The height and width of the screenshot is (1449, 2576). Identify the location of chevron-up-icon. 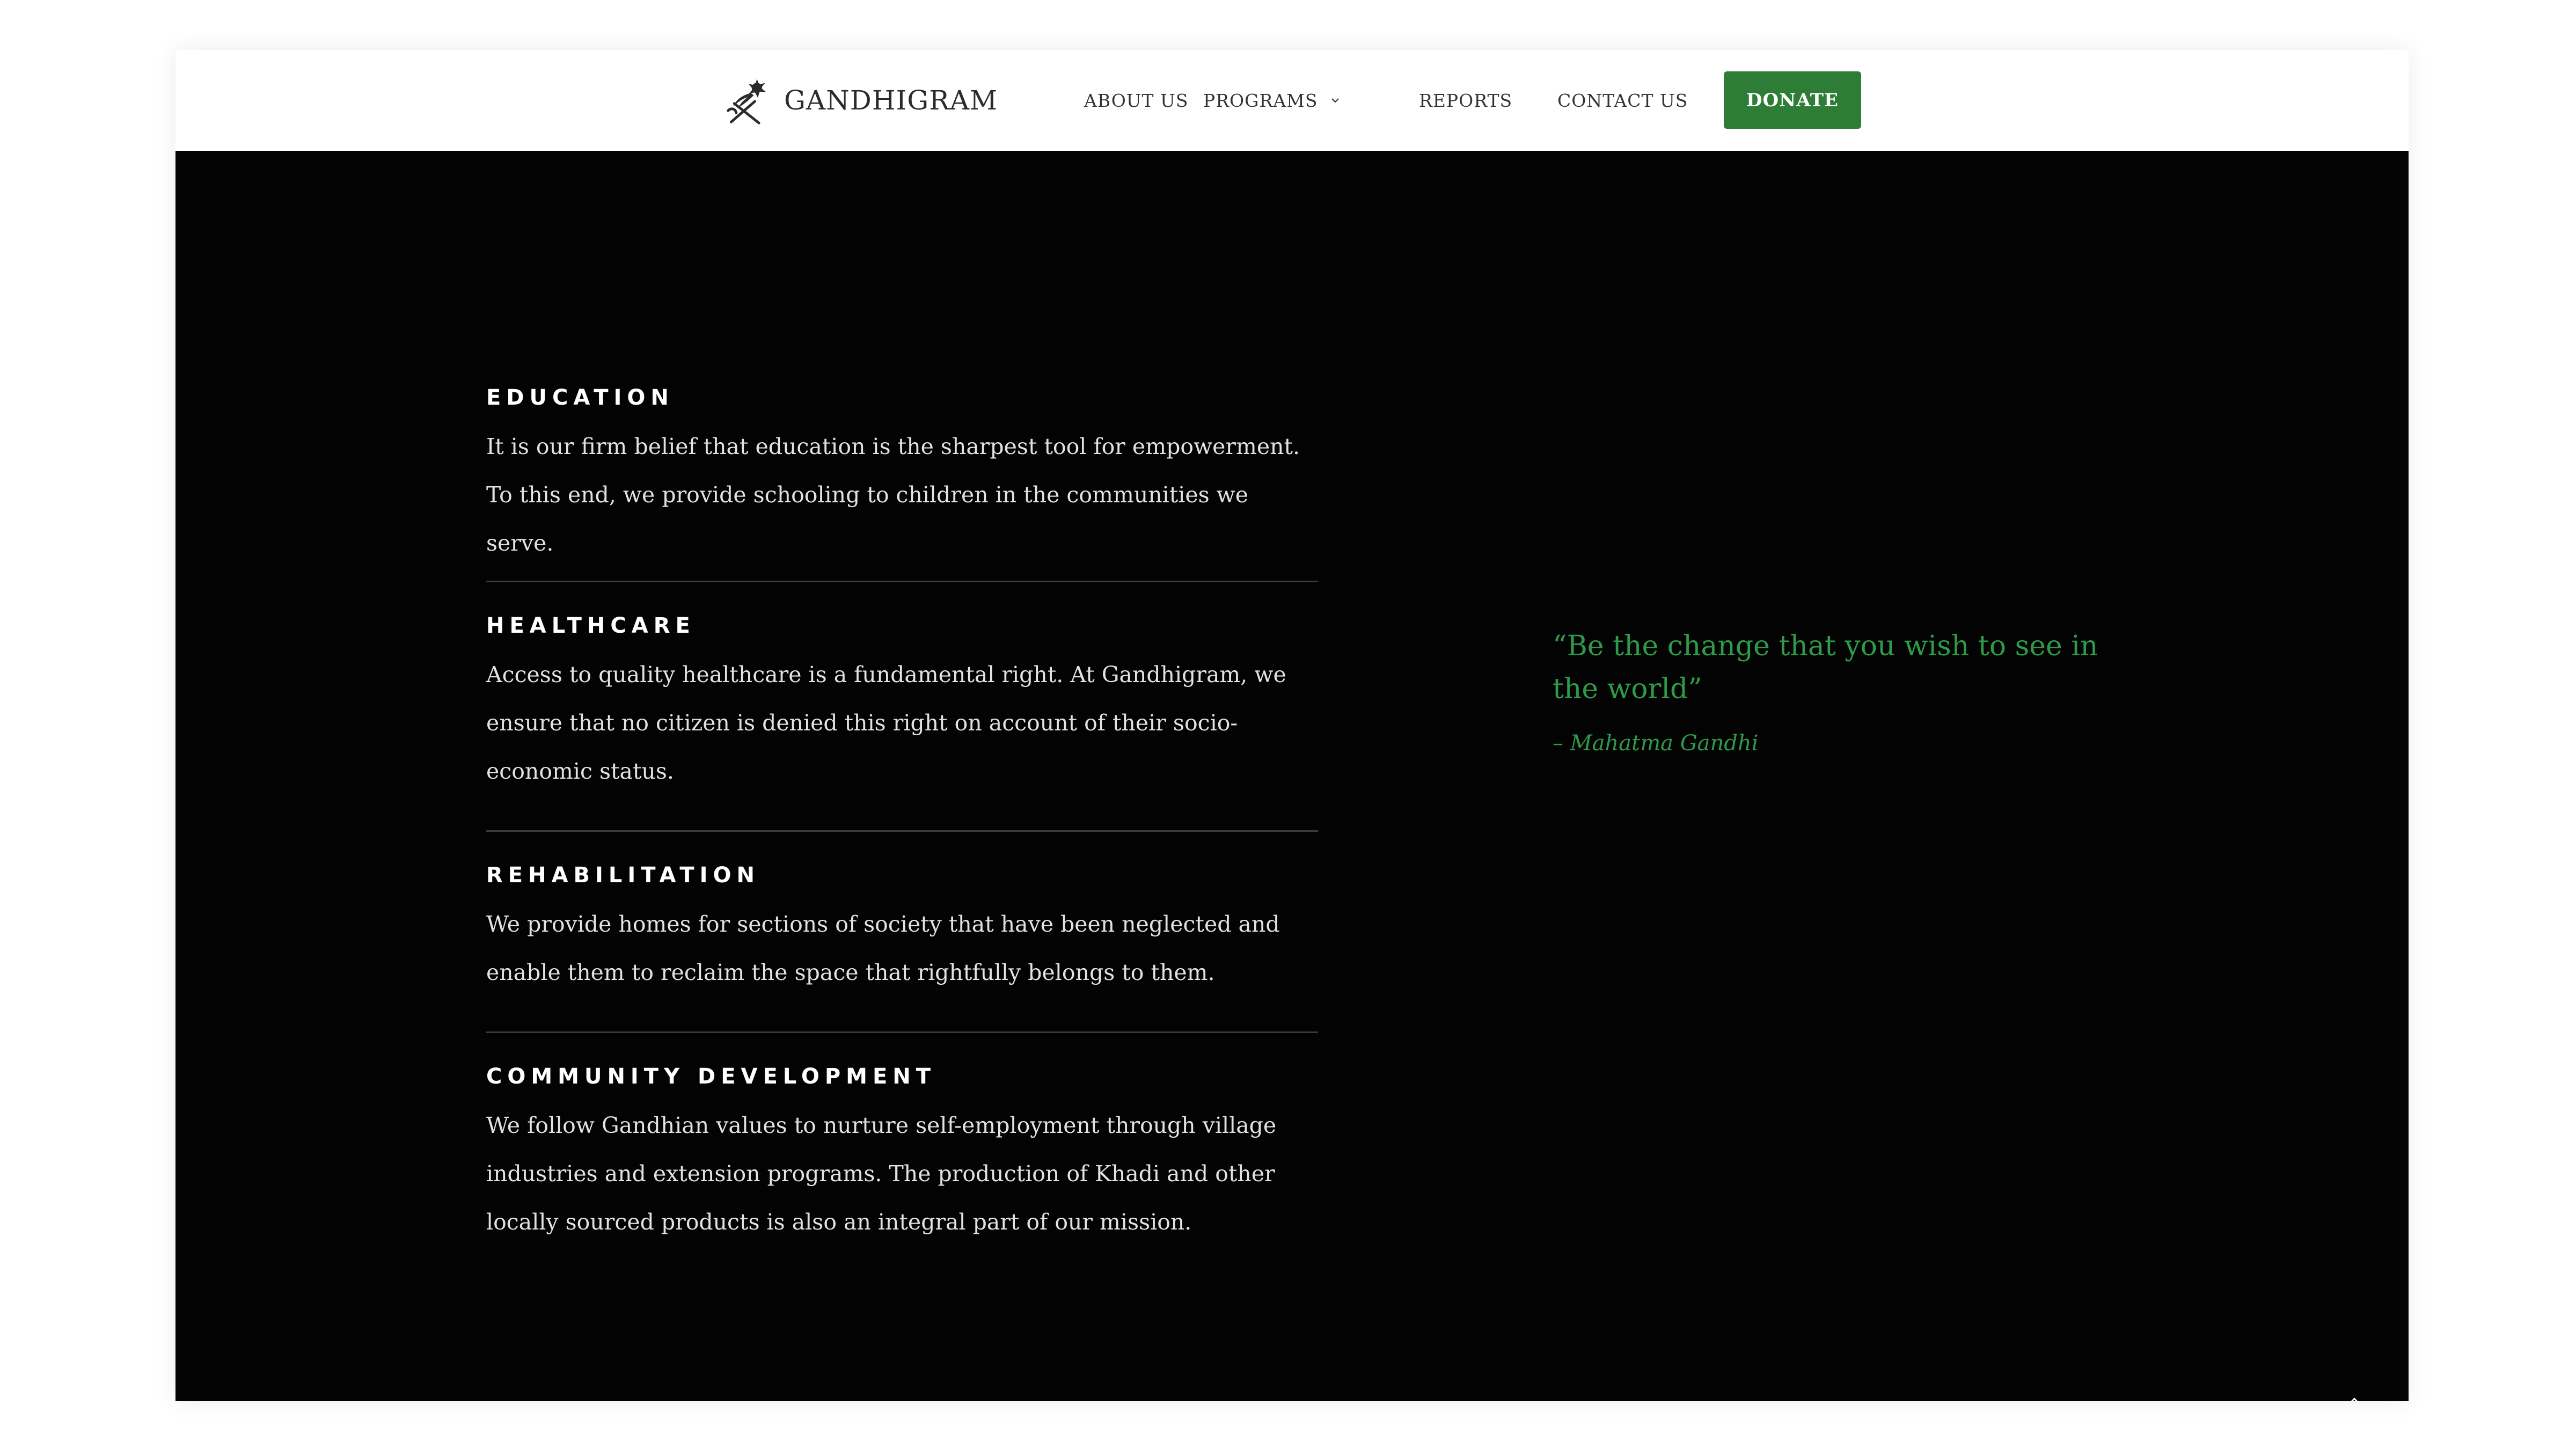
(2354, 1400).